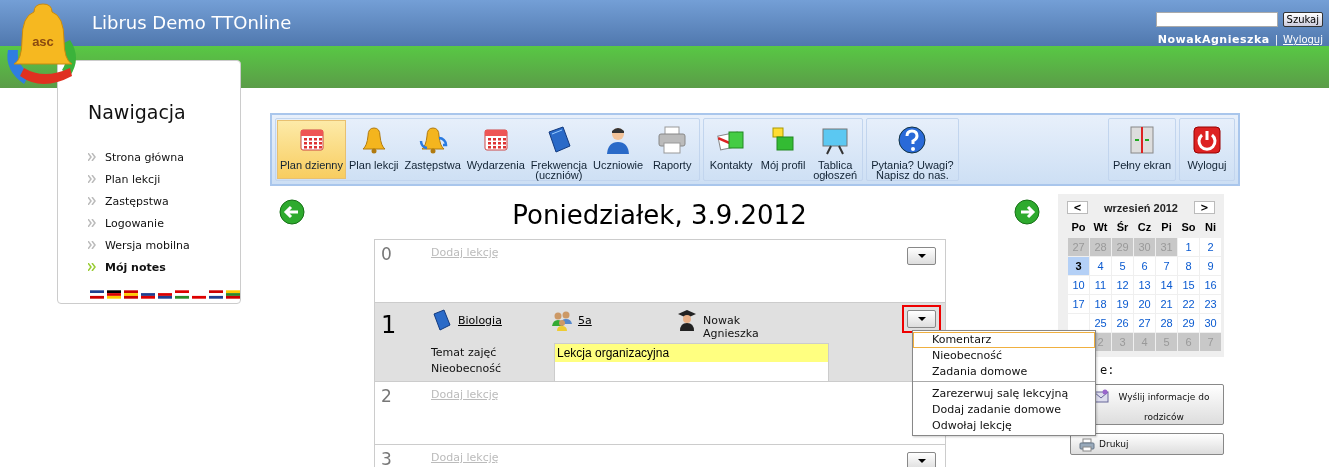 The width and height of the screenshot is (1329, 467). What do you see at coordinates (1207, 149) in the screenshot?
I see `toolbar-button: Wyloguj` at bounding box center [1207, 149].